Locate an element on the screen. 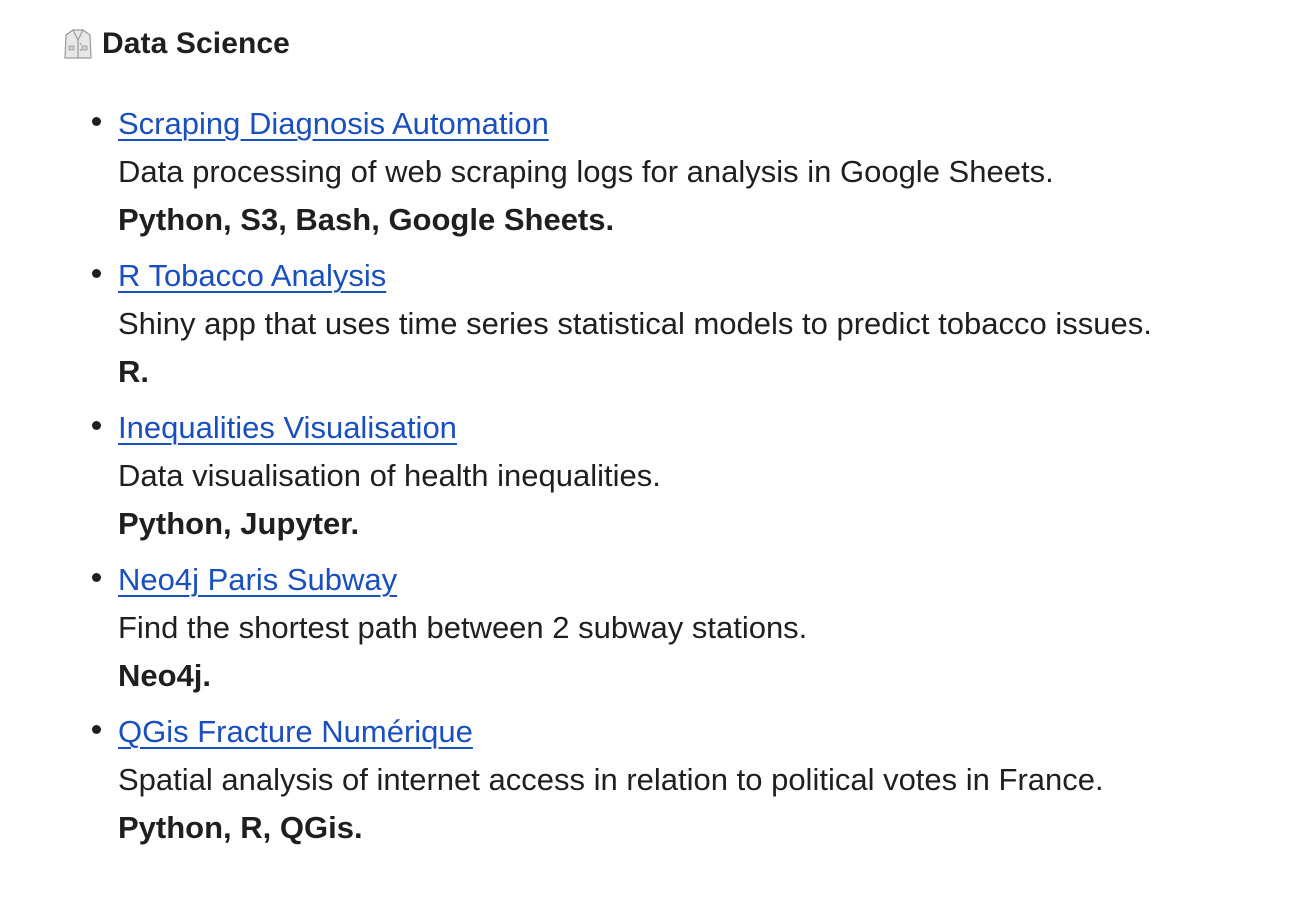  project-tech-stack: R. is located at coordinates (133, 371).